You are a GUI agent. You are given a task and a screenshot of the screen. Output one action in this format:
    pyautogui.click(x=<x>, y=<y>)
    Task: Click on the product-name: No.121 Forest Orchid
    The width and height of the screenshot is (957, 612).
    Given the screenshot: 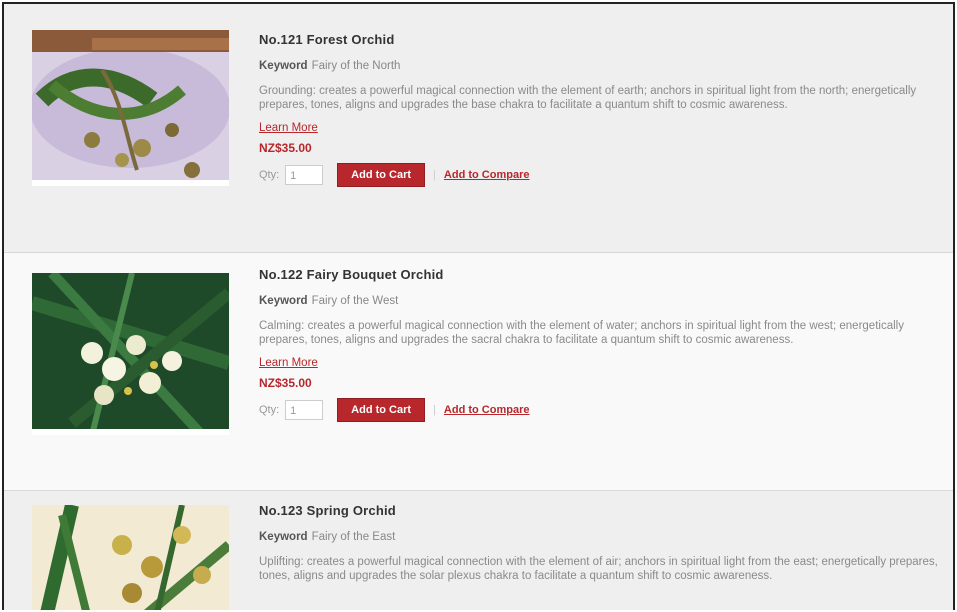 What is the action you would take?
    pyautogui.click(x=601, y=39)
    